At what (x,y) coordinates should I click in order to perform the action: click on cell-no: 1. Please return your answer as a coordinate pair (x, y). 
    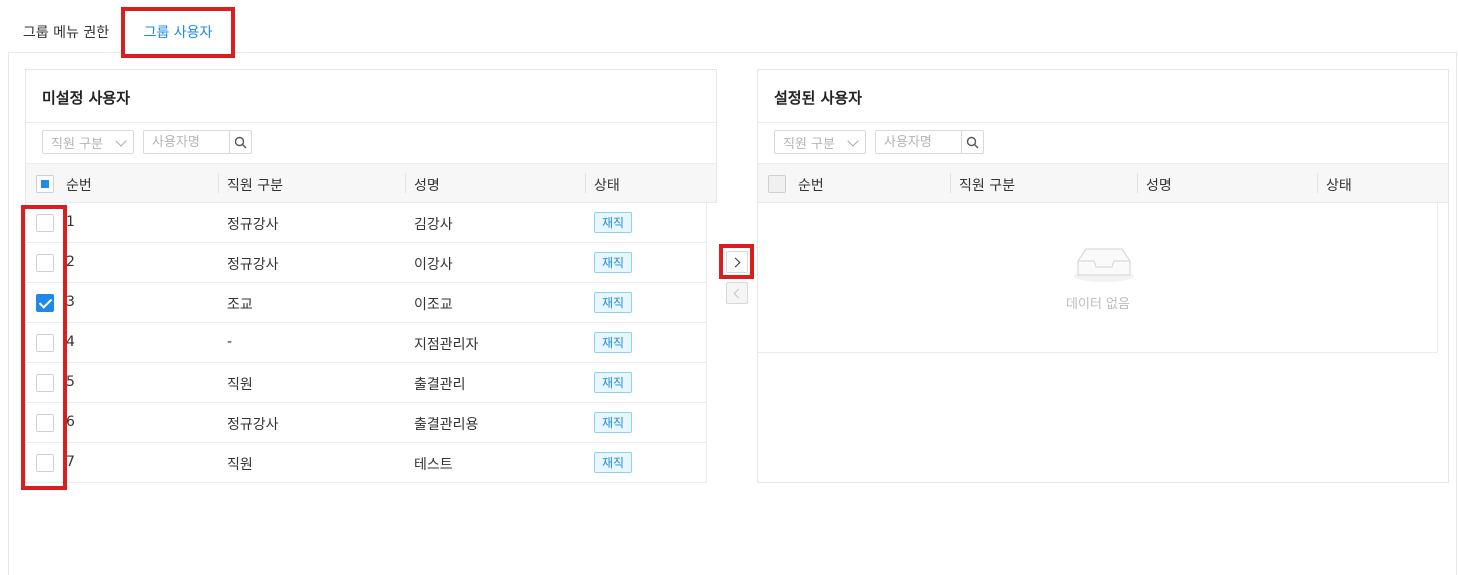
    Looking at the image, I should click on (70, 222).